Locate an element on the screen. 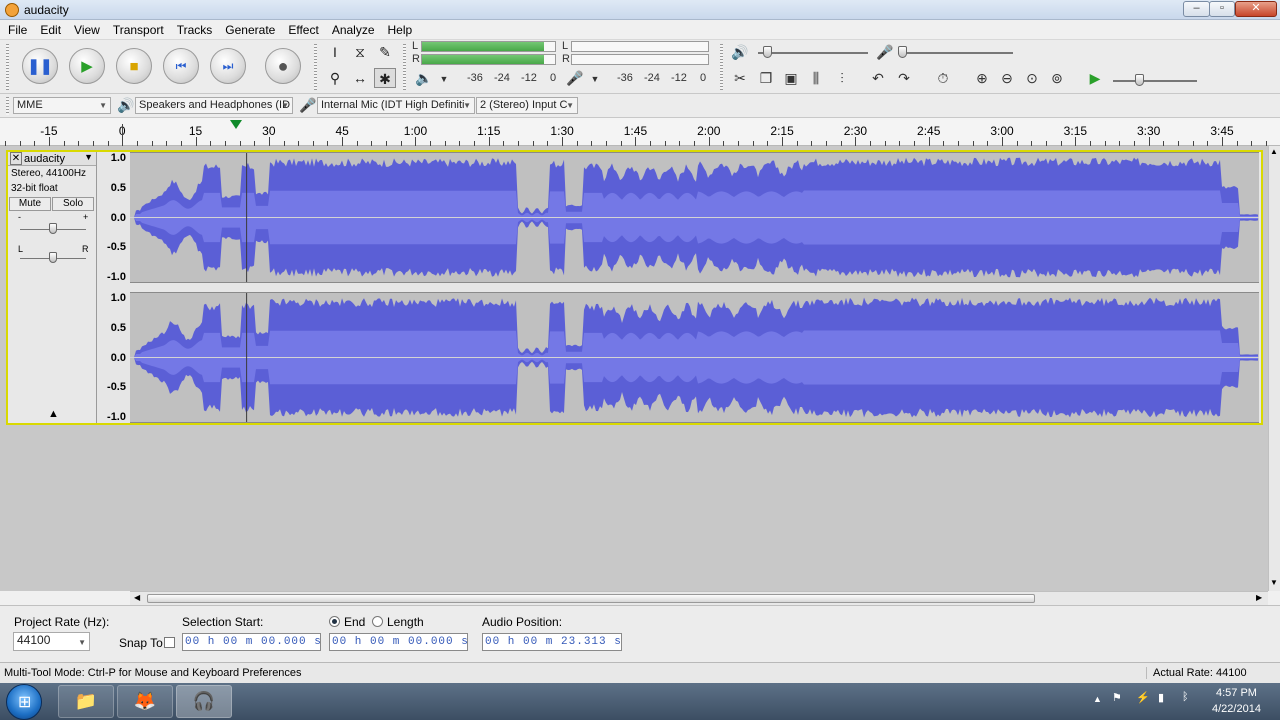 Image resolution: width=1280 pixels, height=720 pixels. input-volume-thumb is located at coordinates (902, 52).